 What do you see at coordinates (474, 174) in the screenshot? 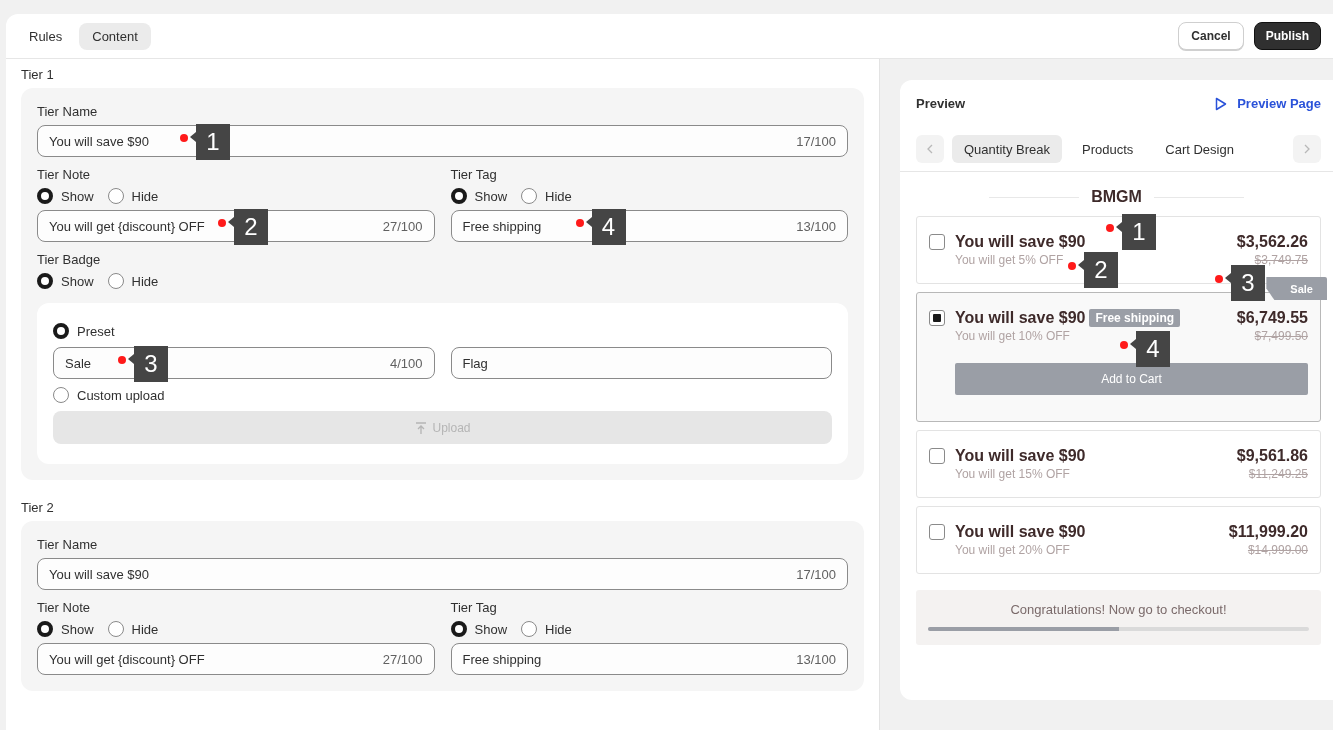
I see `field-label: Tier Tag` at bounding box center [474, 174].